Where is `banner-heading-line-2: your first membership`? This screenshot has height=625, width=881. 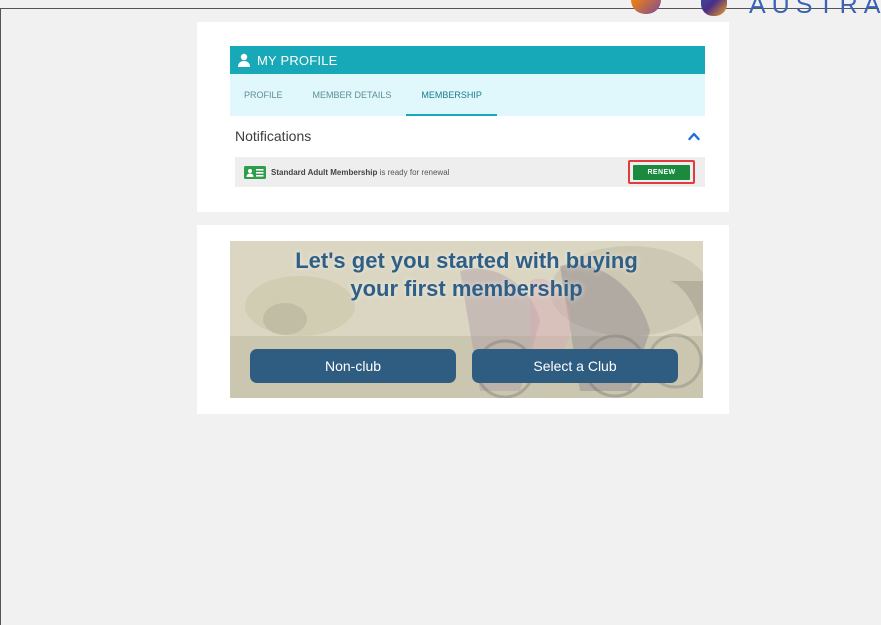
banner-heading-line-2: your first membership is located at coordinates (466, 288).